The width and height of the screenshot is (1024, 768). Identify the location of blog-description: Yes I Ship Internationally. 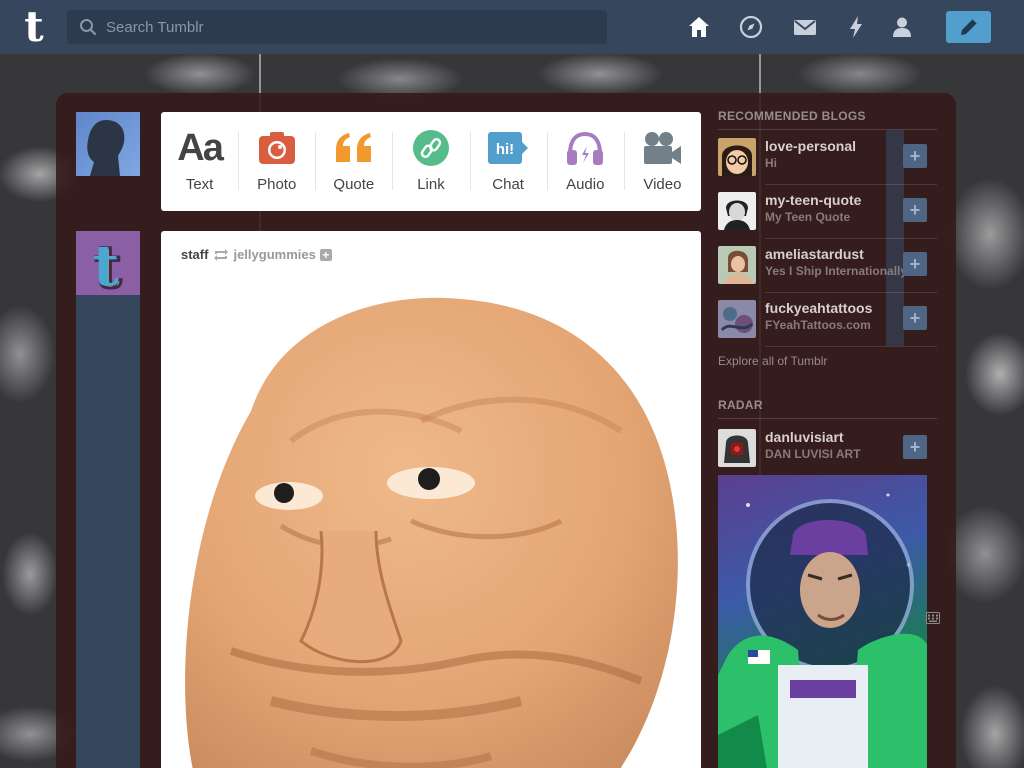
(835, 271).